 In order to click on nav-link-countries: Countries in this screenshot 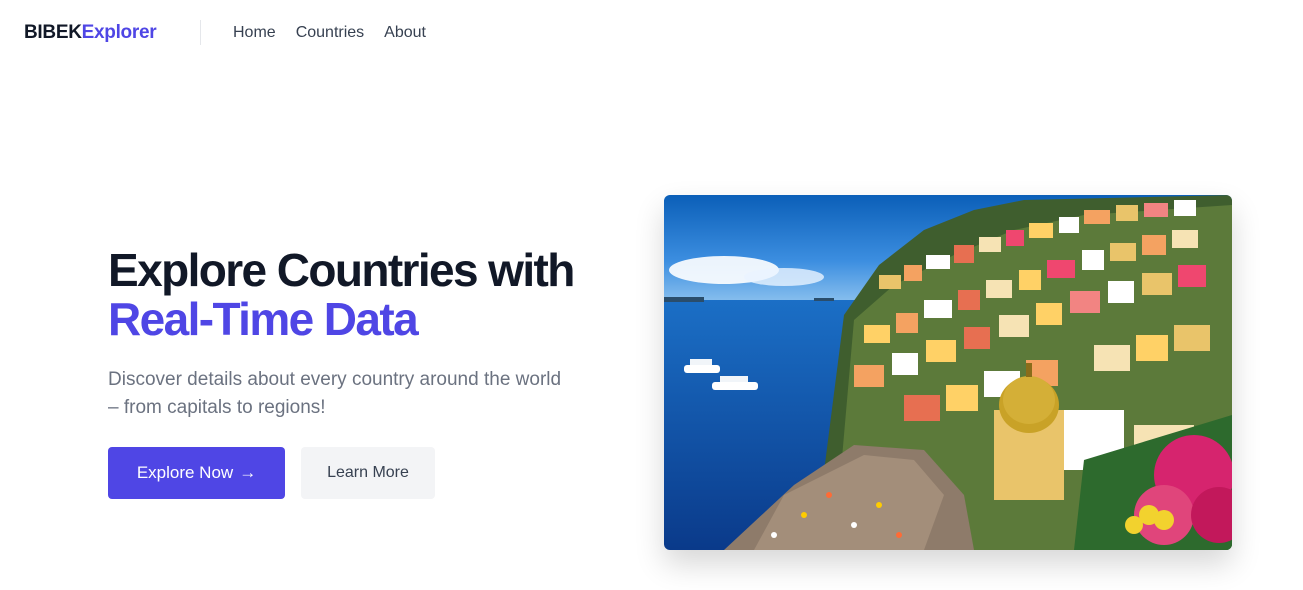, I will do `click(330, 33)`.